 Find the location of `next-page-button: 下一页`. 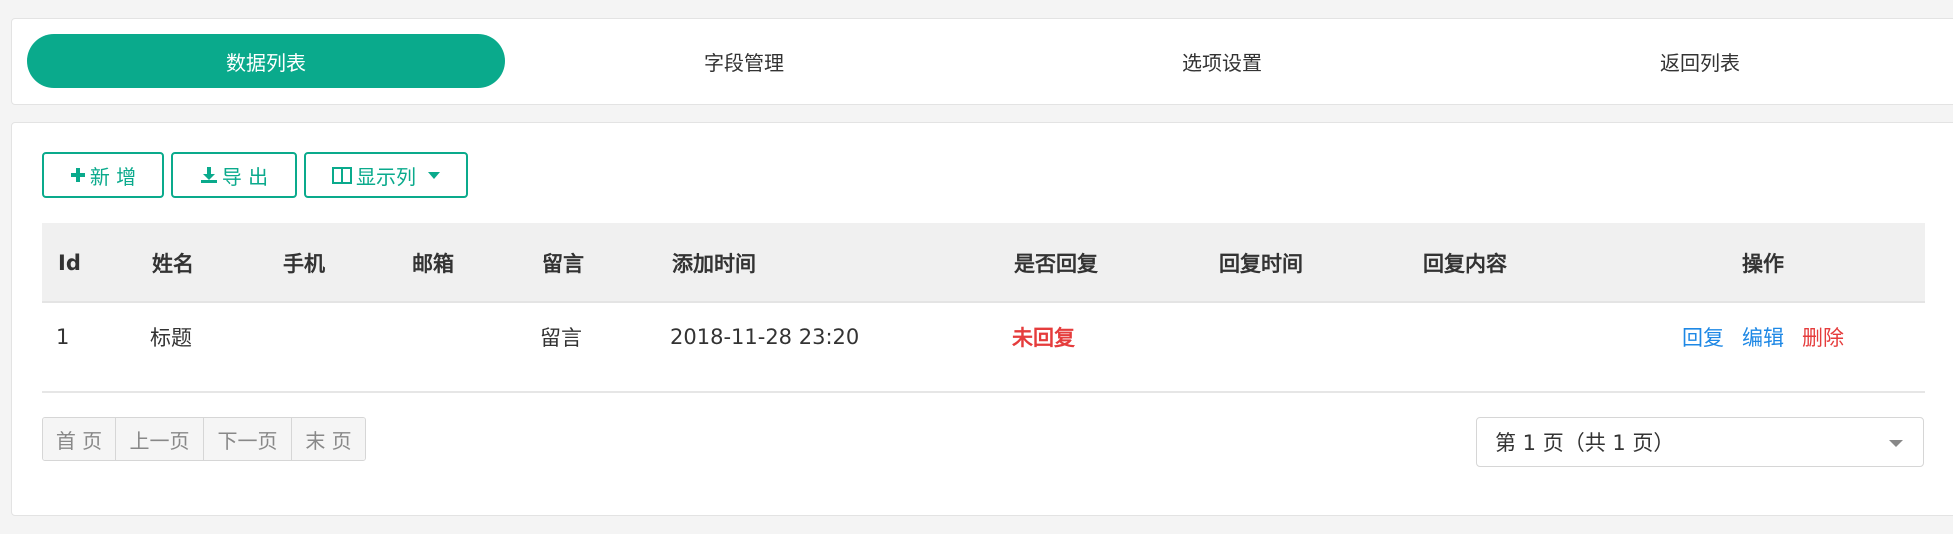

next-page-button: 下一页 is located at coordinates (248, 439).